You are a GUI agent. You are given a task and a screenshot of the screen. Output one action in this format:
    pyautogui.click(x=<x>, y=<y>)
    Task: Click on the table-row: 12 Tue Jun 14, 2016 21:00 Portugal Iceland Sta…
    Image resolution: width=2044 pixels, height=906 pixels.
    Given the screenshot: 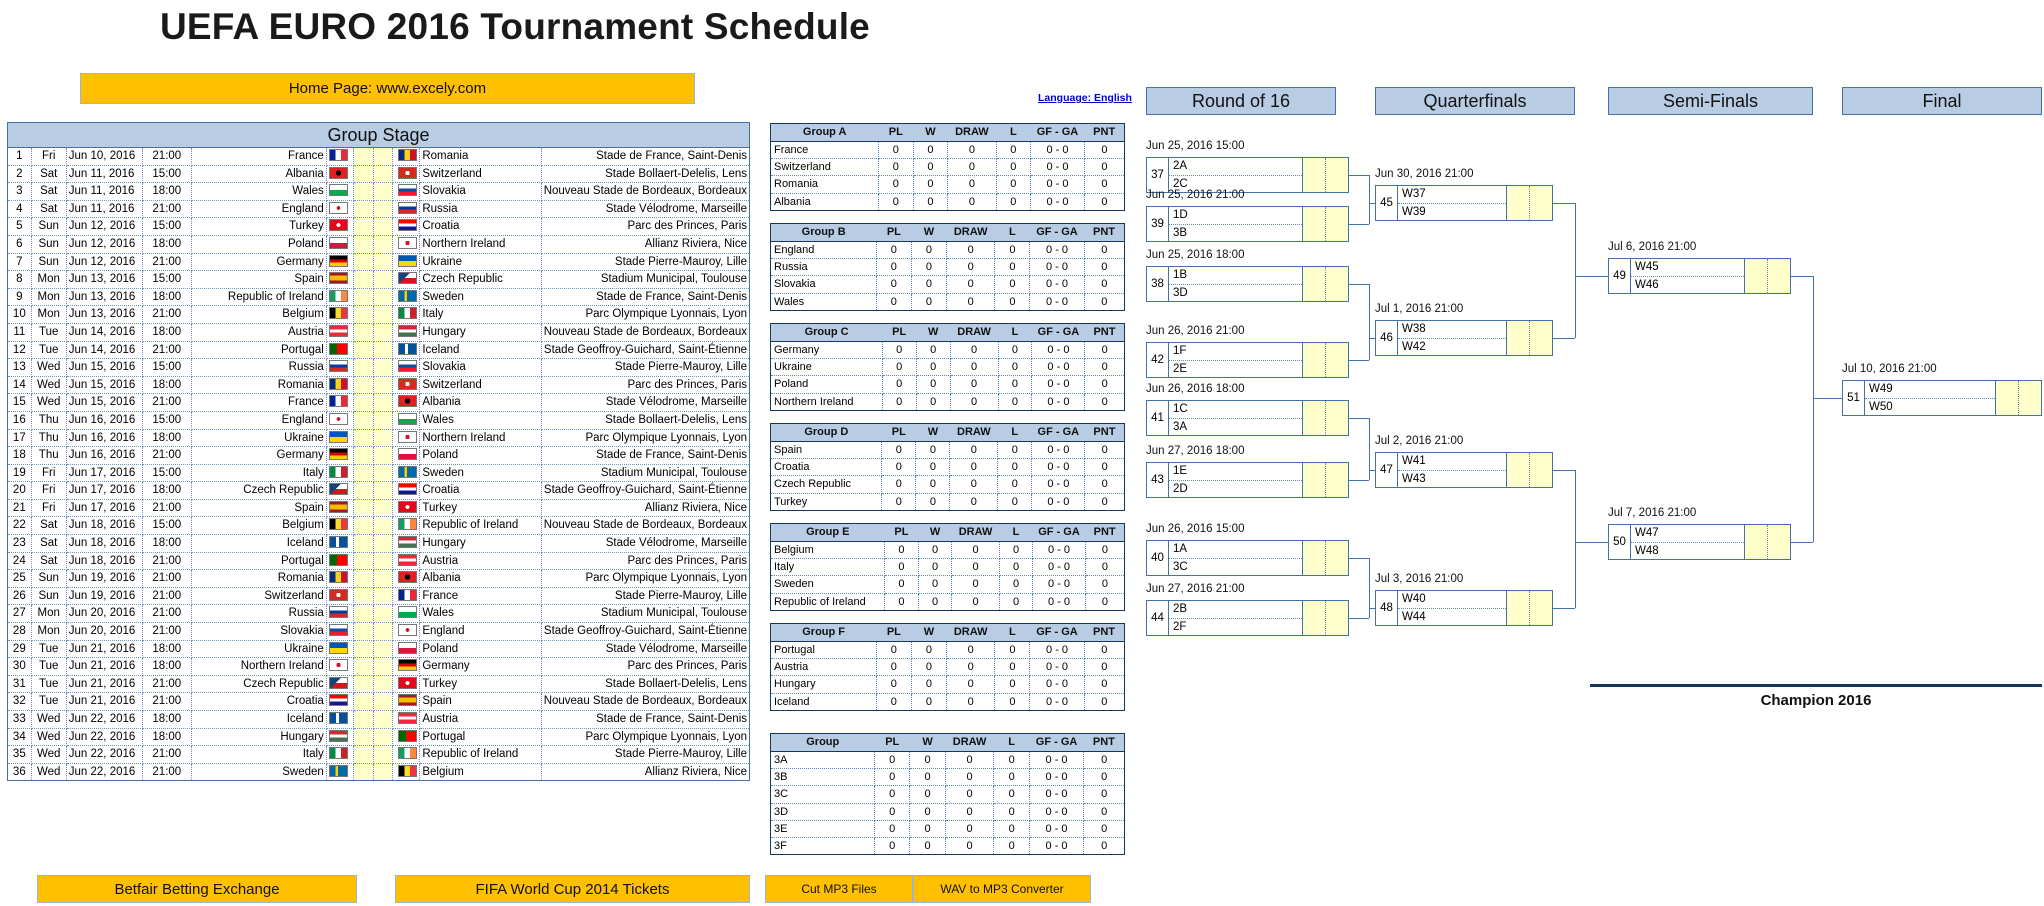 What is the action you would take?
    pyautogui.click(x=379, y=350)
    